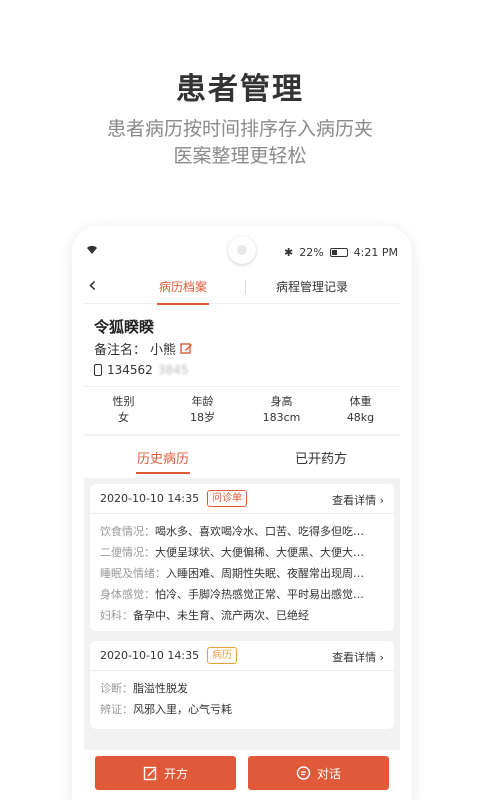  I want to click on prescribe-label: 开方, so click(175, 773).